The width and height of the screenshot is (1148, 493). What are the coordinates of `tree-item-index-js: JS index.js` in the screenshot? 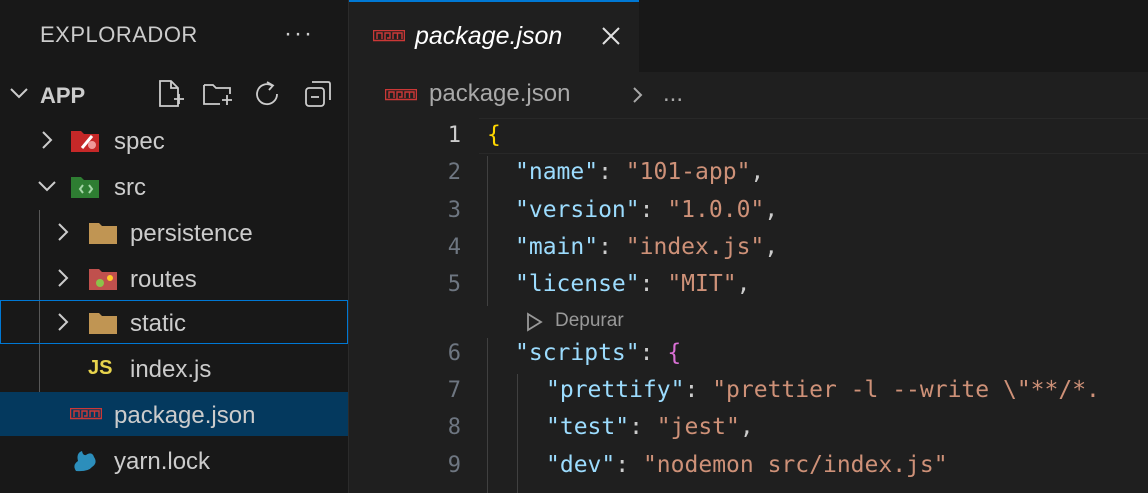 It's located at (174, 368).